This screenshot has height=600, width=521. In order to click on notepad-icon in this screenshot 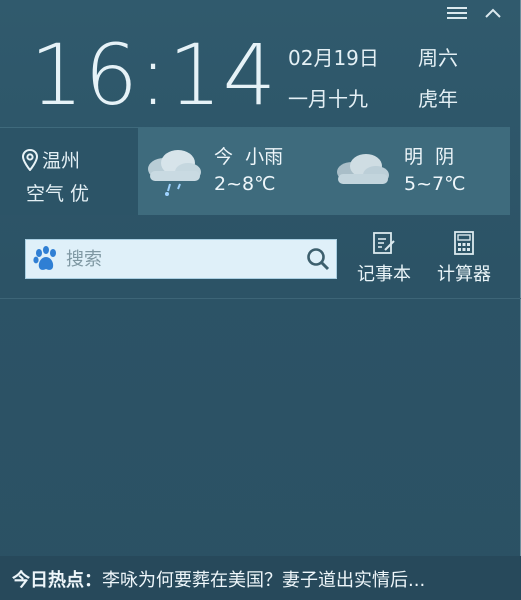, I will do `click(384, 243)`.